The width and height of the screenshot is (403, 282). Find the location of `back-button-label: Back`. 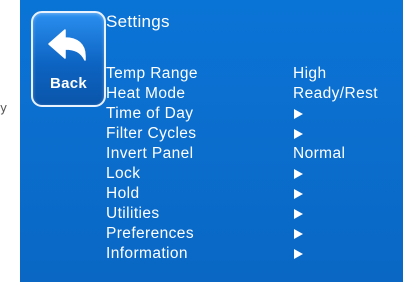

back-button-label: Back is located at coordinates (68, 83).